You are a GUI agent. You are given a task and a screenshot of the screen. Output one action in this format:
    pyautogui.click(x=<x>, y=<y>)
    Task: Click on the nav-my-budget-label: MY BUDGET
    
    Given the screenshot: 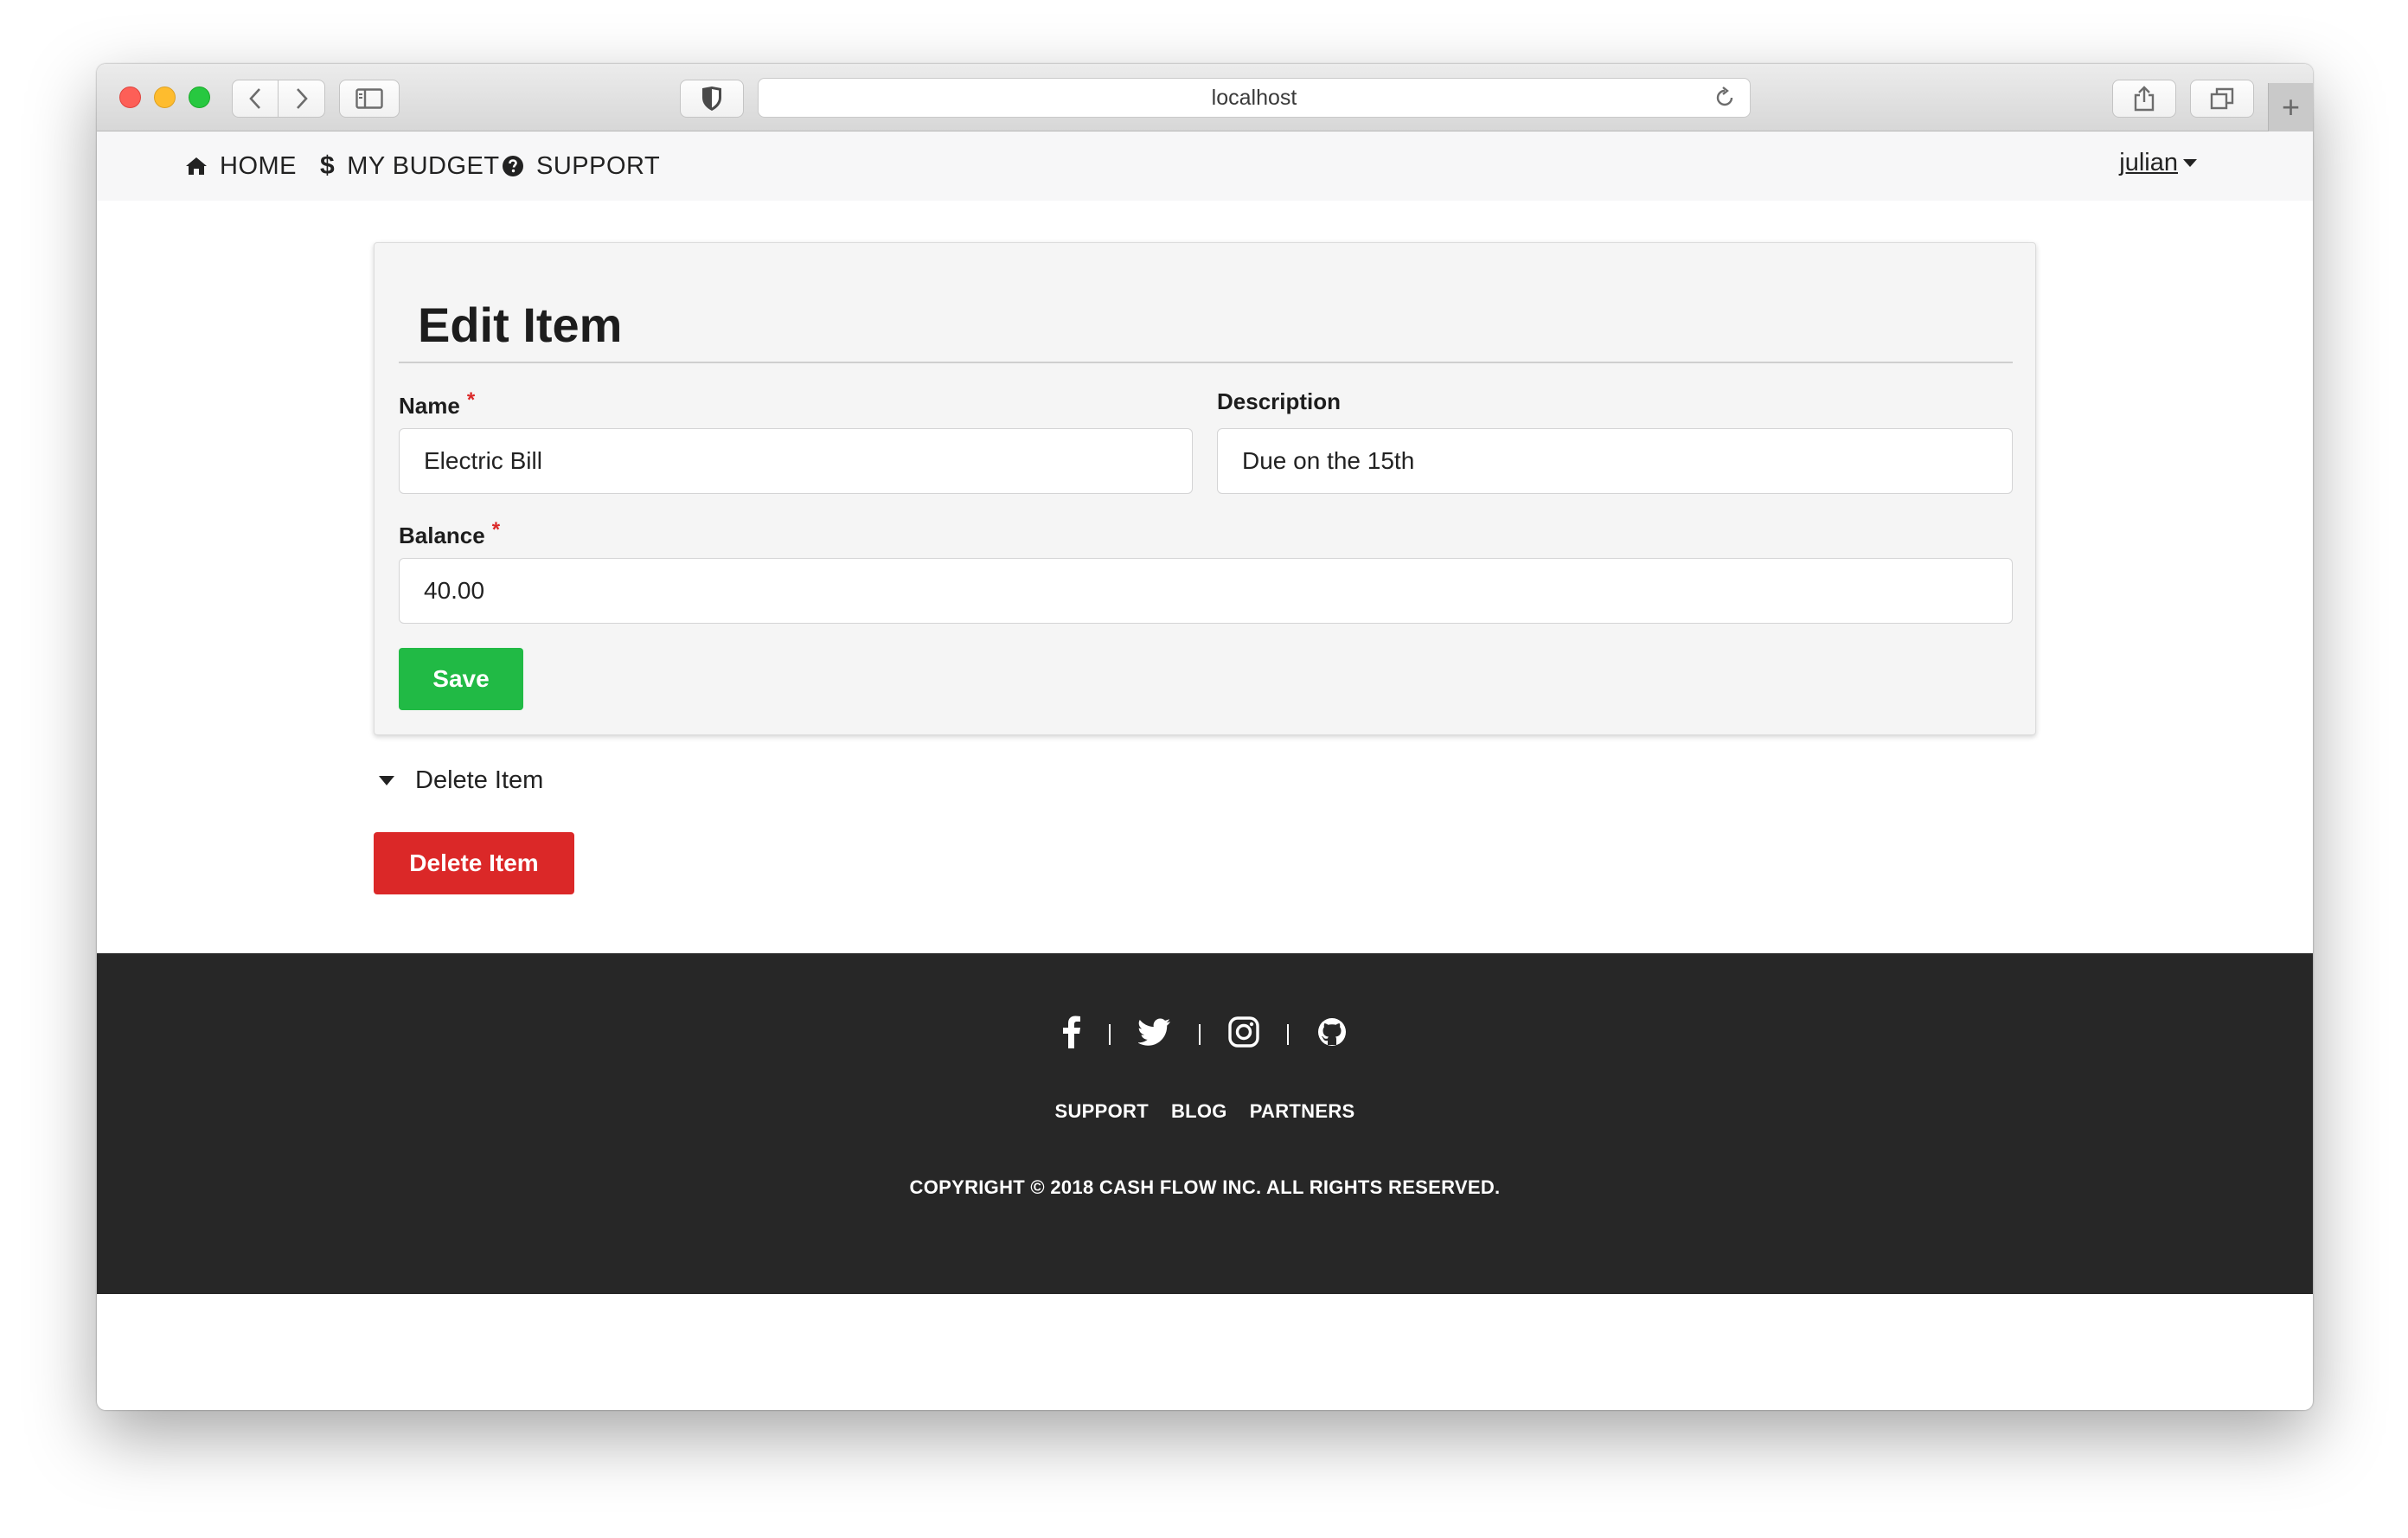 What is the action you would take?
    pyautogui.click(x=423, y=165)
    